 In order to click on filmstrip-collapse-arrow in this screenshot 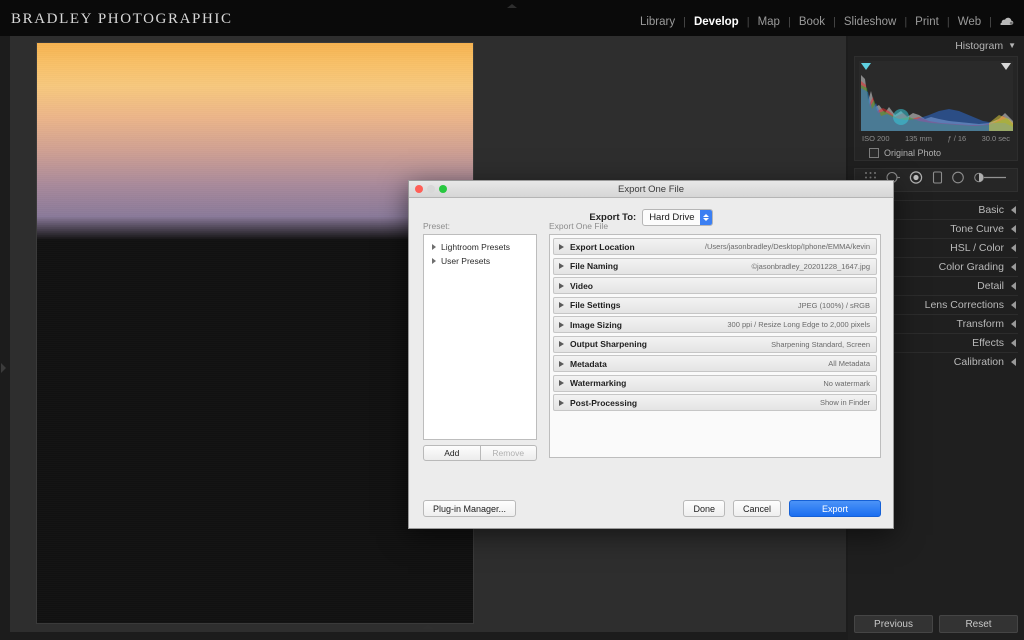, I will do `click(428, 626)`.